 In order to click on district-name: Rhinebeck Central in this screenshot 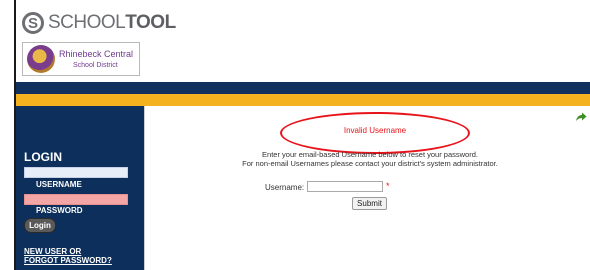, I will do `click(96, 54)`.